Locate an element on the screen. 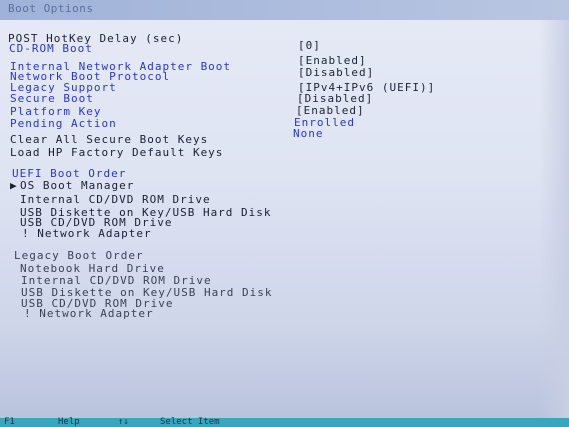 This screenshot has height=427, width=569. legacy-boot-order-heading: Legacy Boot Order is located at coordinates (79, 255).